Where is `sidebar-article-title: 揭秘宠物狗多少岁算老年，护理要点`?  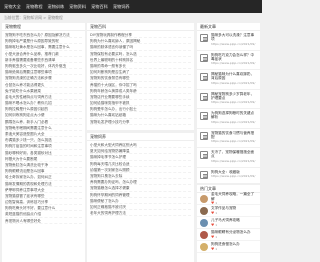
sidebar-article-title: 揭秘宠物狗多少岁算老年，护理要点 is located at coordinates (234, 96).